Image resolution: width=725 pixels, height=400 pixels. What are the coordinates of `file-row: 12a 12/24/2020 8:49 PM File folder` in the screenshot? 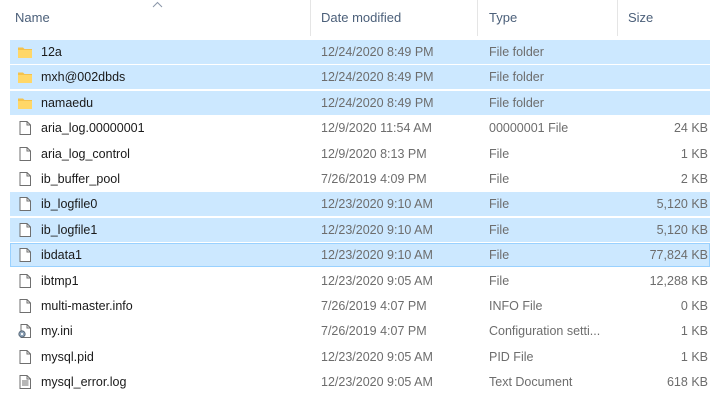 It's located at (360, 52).